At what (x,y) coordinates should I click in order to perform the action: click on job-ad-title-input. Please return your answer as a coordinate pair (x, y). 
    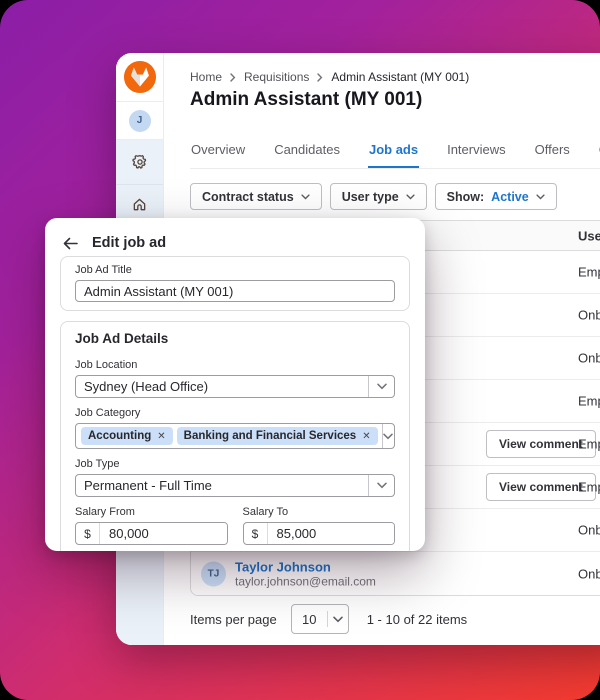
    Looking at the image, I should click on (235, 291).